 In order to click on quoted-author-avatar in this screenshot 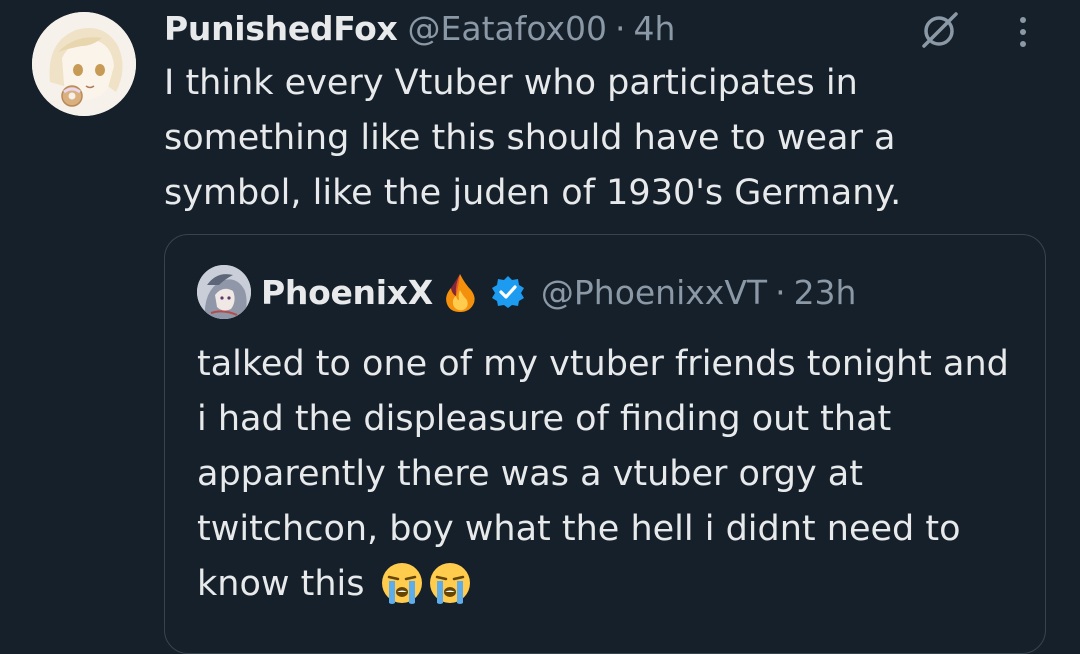, I will do `click(224, 292)`.